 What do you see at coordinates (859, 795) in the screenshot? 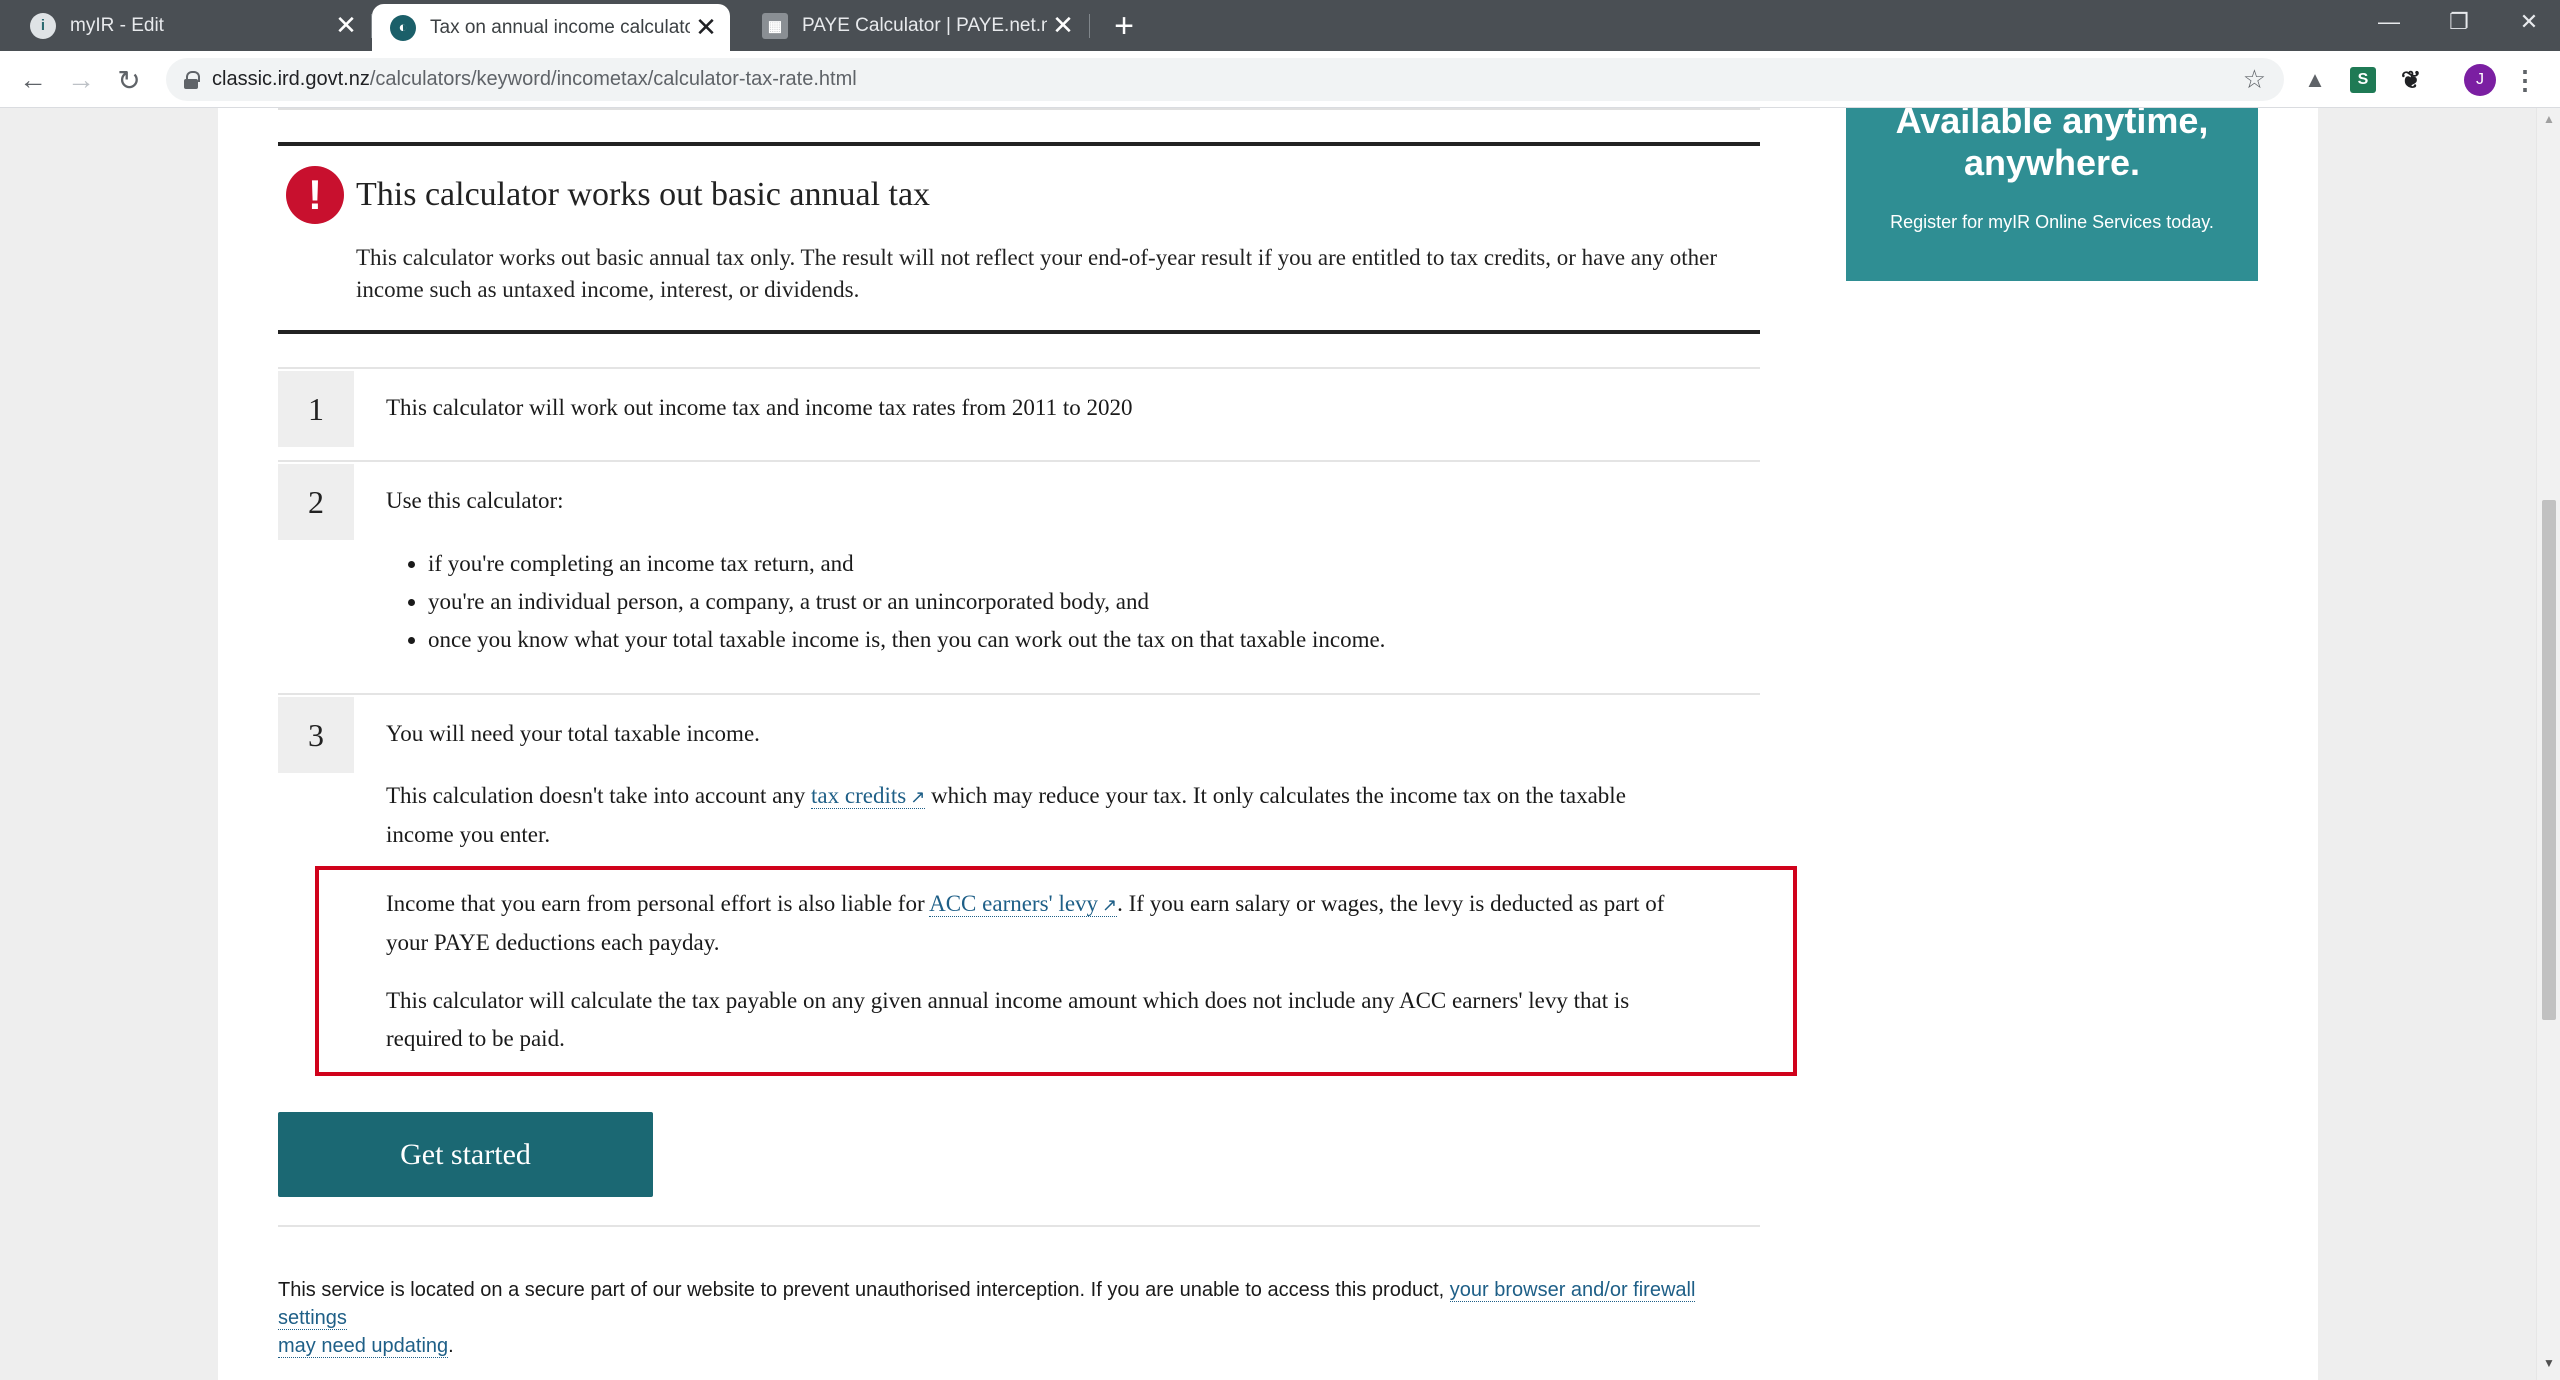
I see `link-text: tax credits` at bounding box center [859, 795].